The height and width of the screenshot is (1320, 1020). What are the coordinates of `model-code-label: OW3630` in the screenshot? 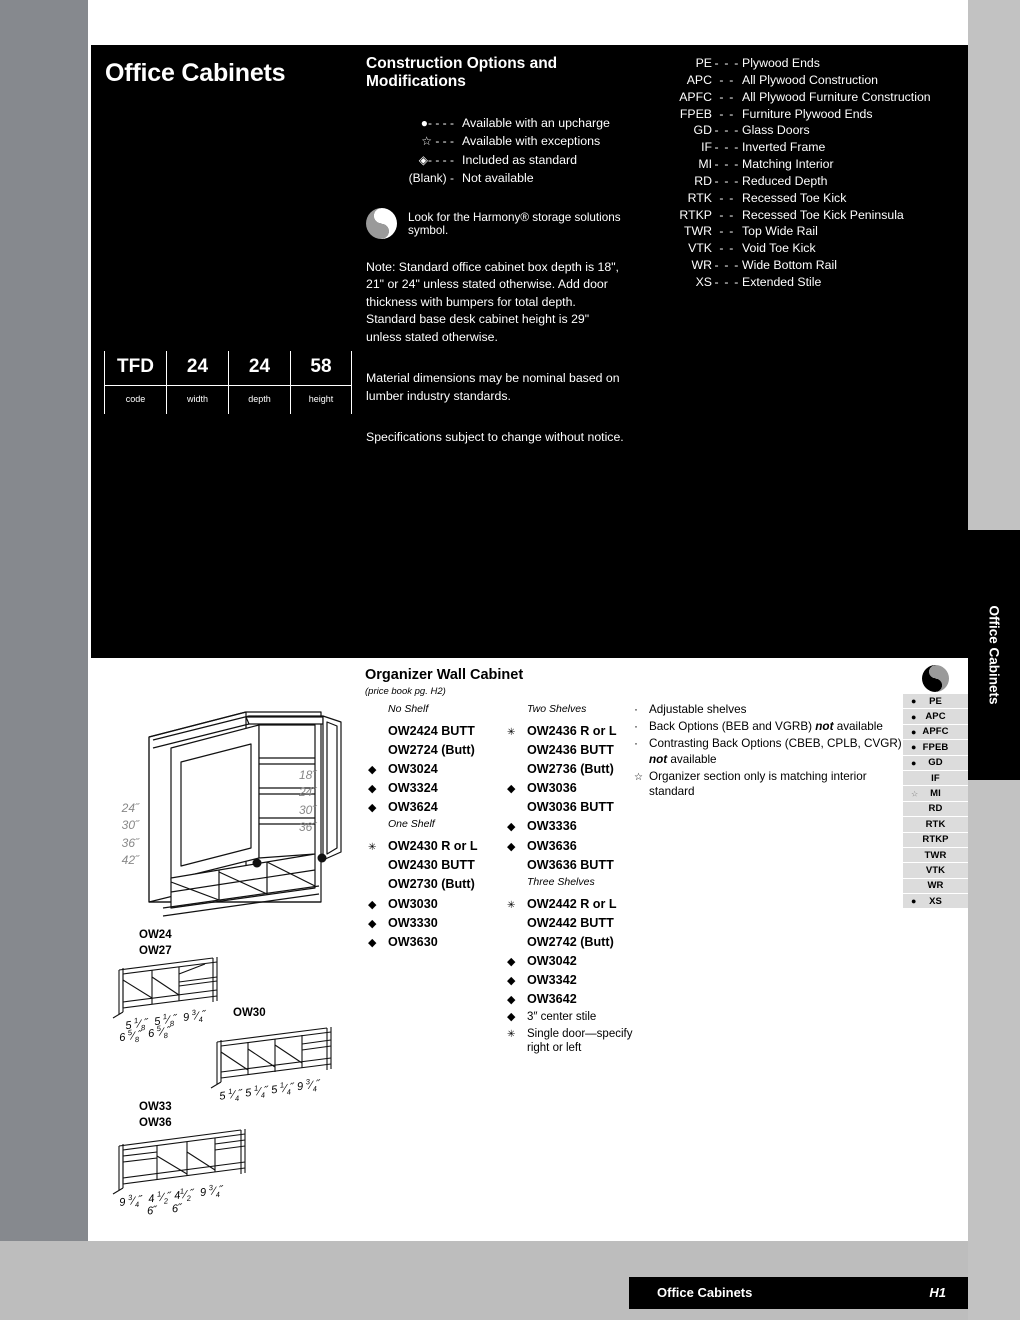 It's located at (413, 941).